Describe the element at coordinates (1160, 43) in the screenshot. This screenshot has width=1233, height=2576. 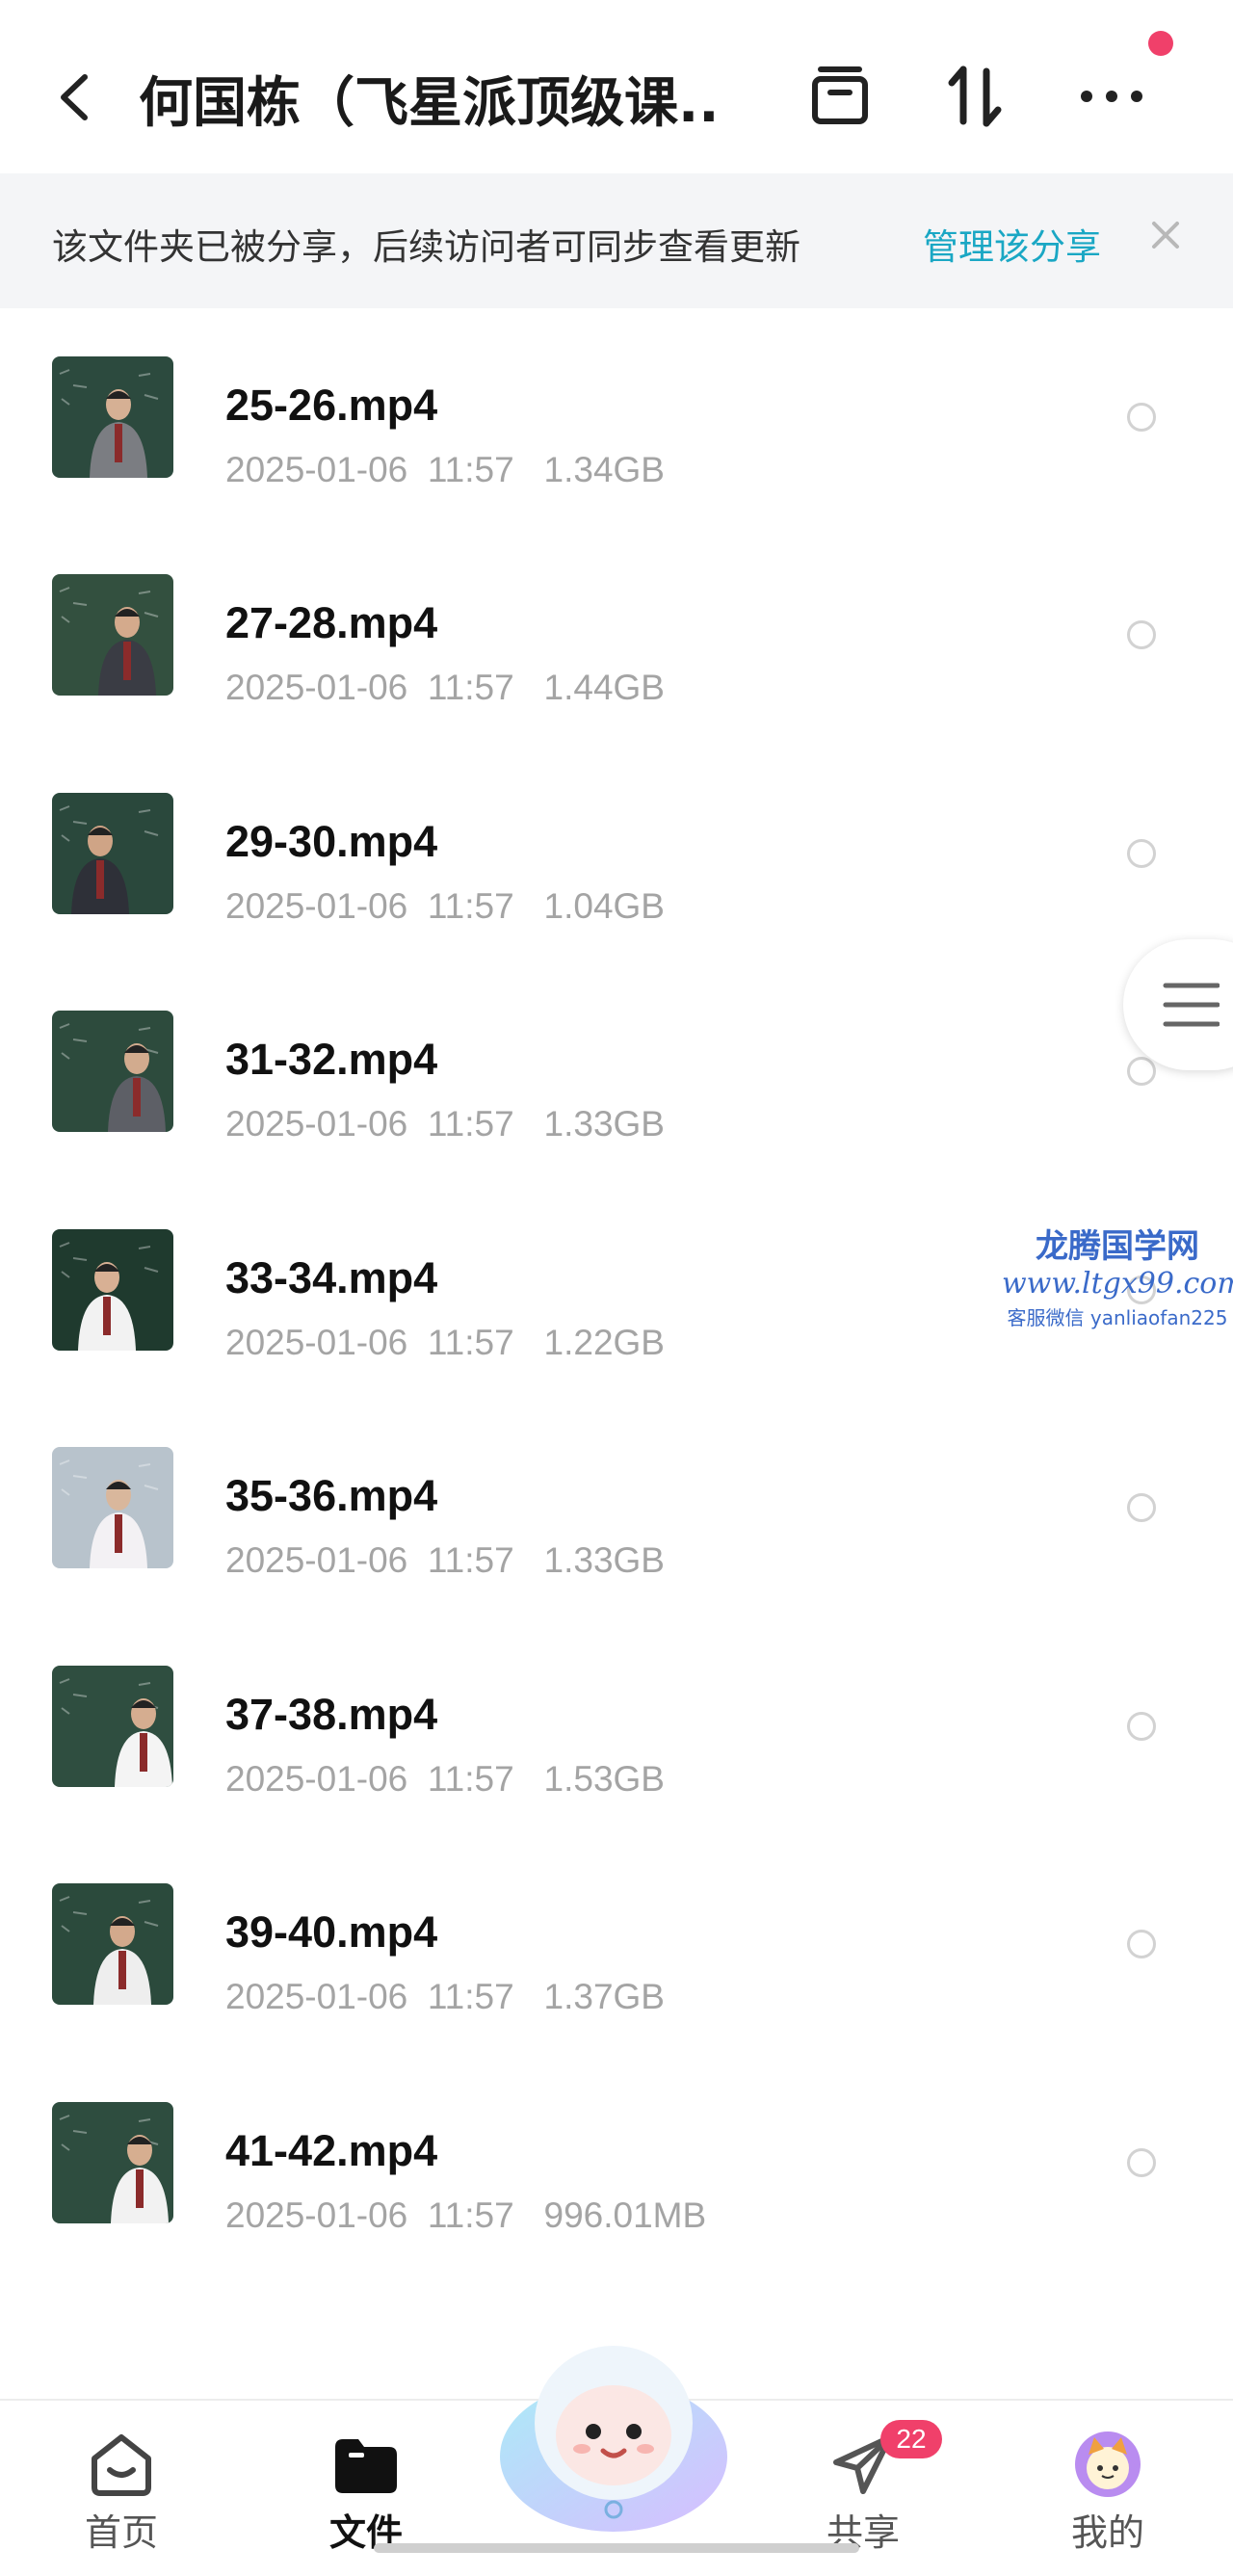
I see `notification-dot` at that location.